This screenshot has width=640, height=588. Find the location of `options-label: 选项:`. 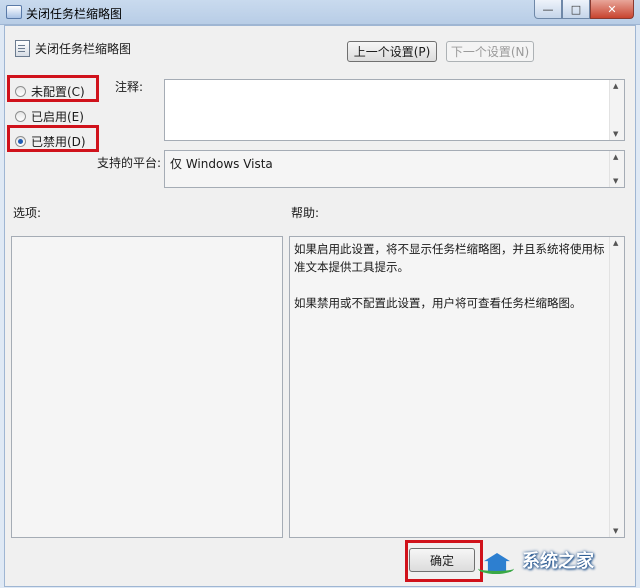

options-label: 选项: is located at coordinates (27, 213).